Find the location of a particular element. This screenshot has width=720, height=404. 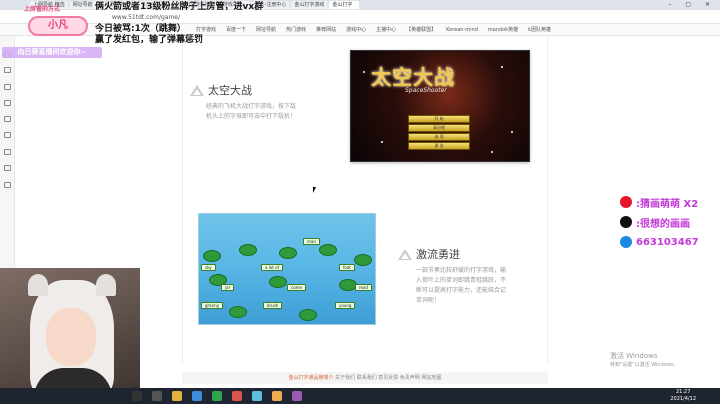

logo-caption: 上房管的方式 is located at coordinates (42, 9).